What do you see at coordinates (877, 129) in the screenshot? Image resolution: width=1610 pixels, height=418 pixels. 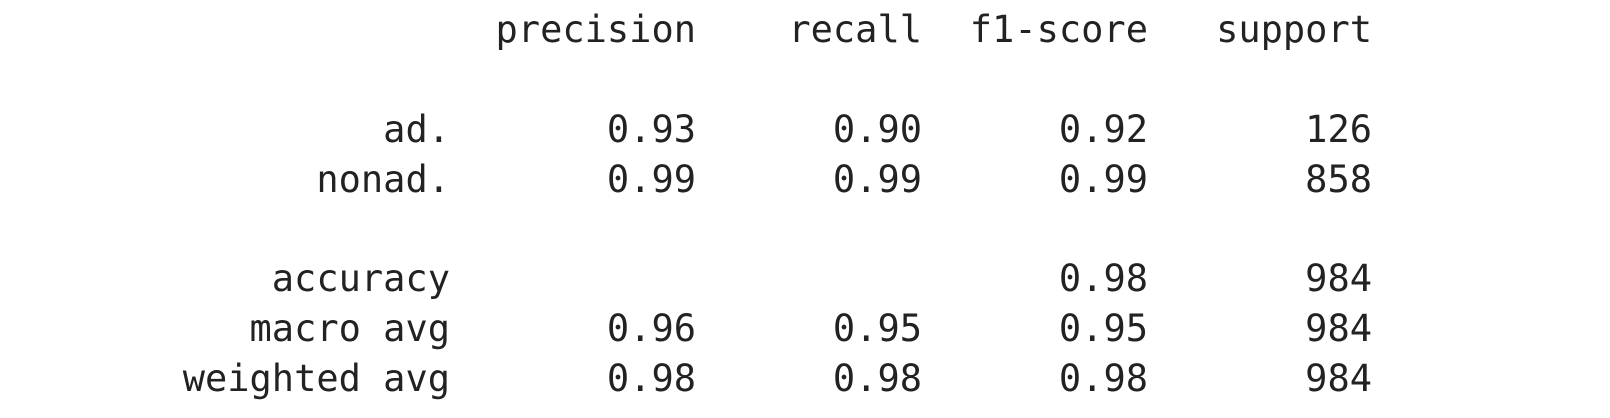 I see `recall-value: 0.90` at bounding box center [877, 129].